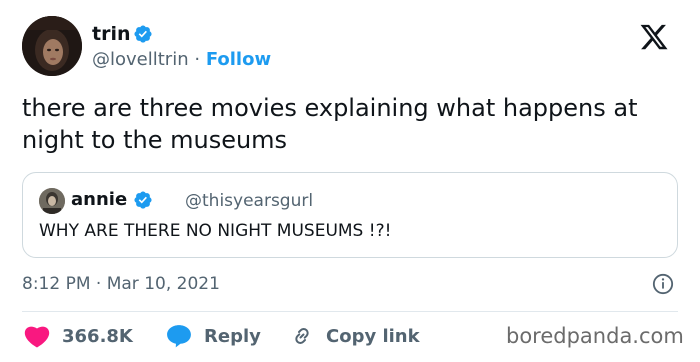 The height and width of the screenshot is (362, 700). I want to click on like-button: 366.8K, so click(78, 336).